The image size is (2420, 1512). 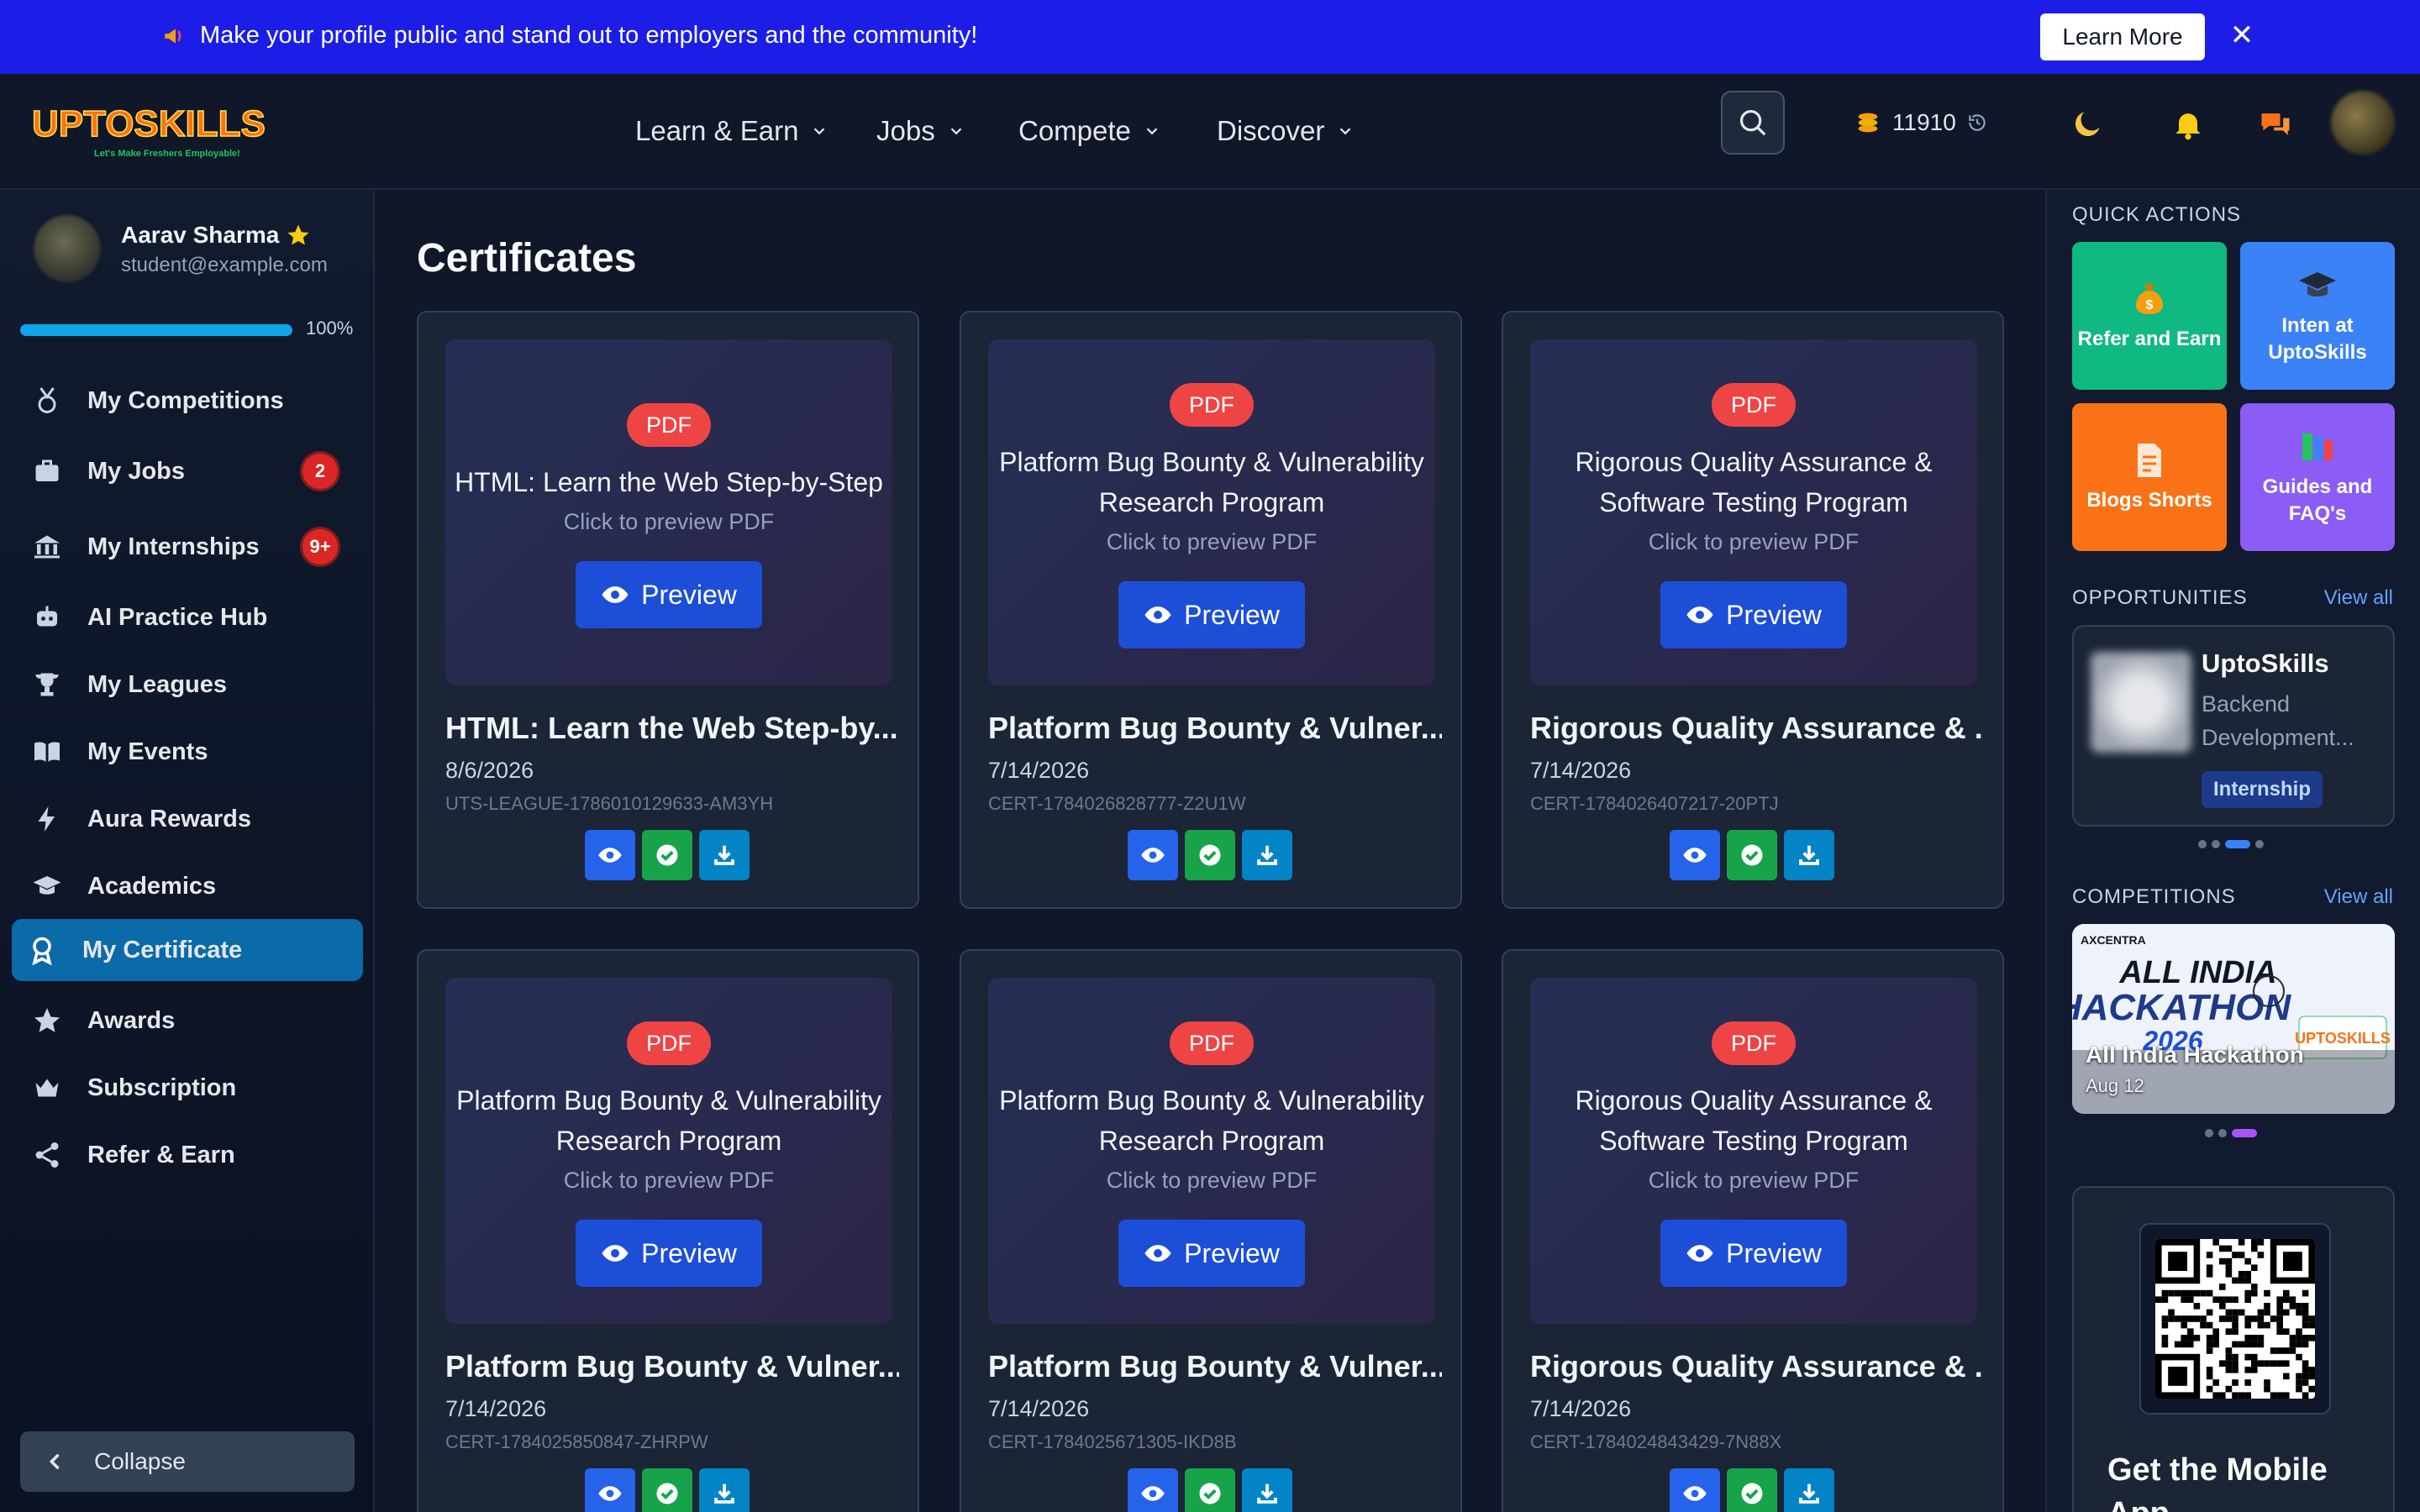 I want to click on certificate-id: UTS-LEAGUE-1786010129633-AM3YH, so click(x=609, y=803).